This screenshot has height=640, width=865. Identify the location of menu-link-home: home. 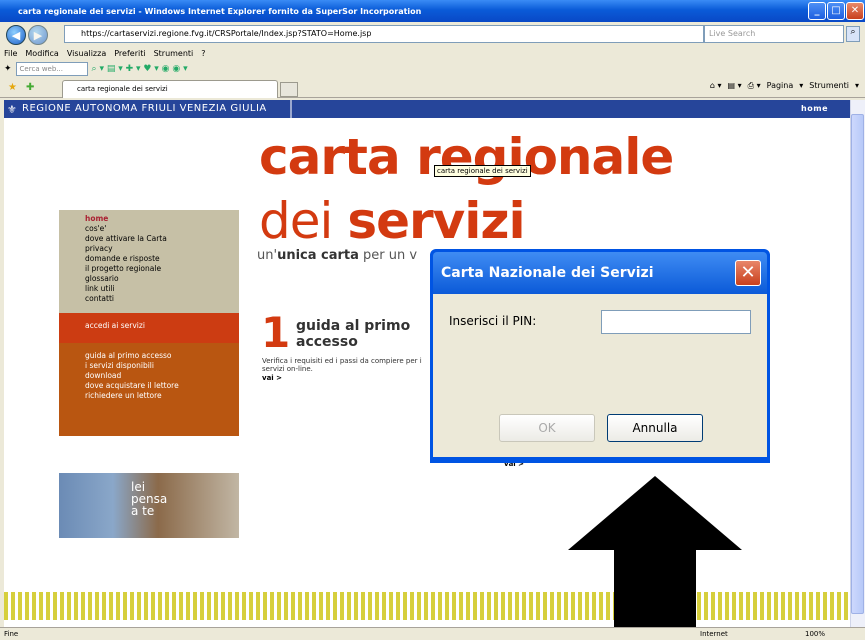
(162, 219).